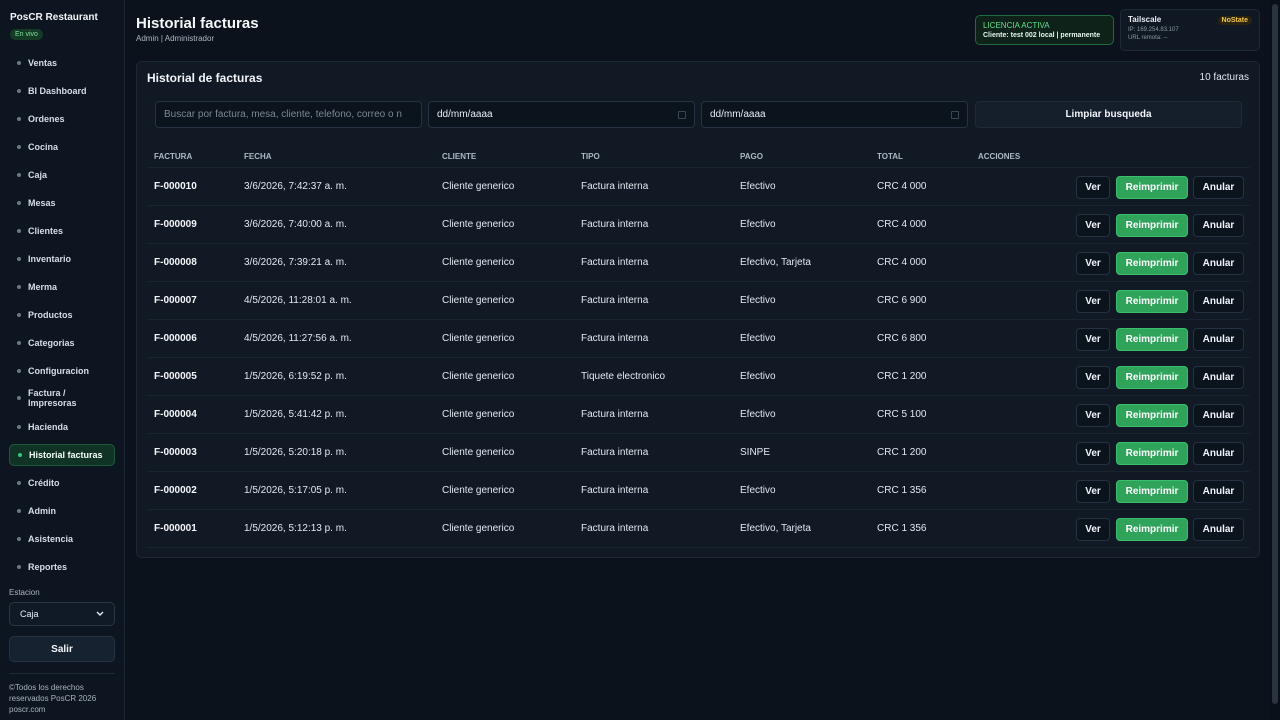  What do you see at coordinates (1275, 354) in the screenshot?
I see `scrollbar-thumb` at bounding box center [1275, 354].